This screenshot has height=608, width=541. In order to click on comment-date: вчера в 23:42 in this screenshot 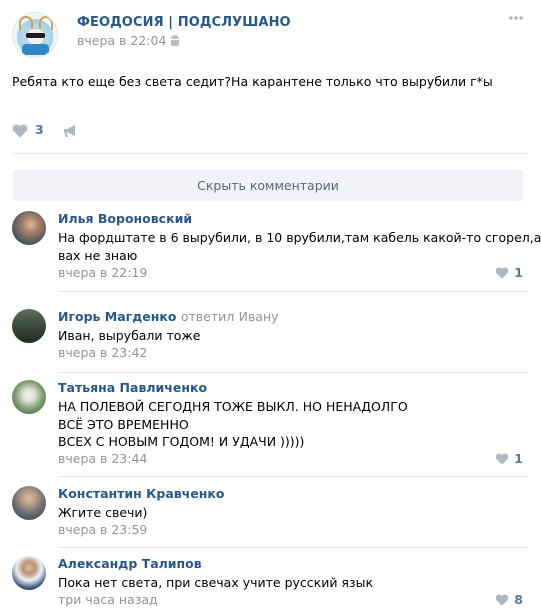, I will do `click(102, 352)`.